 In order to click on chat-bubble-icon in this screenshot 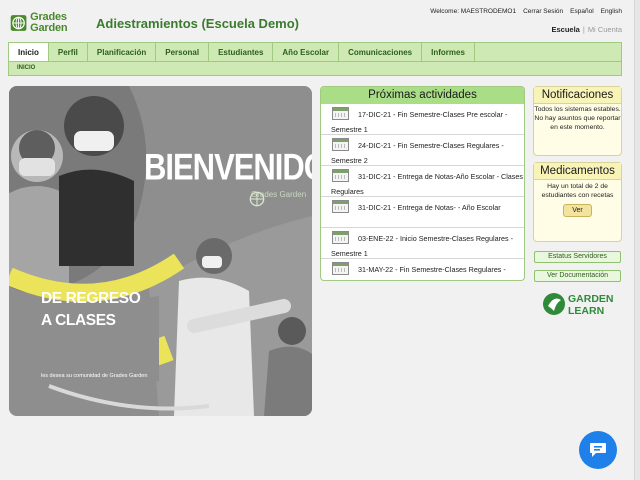, I will do `click(598, 450)`.